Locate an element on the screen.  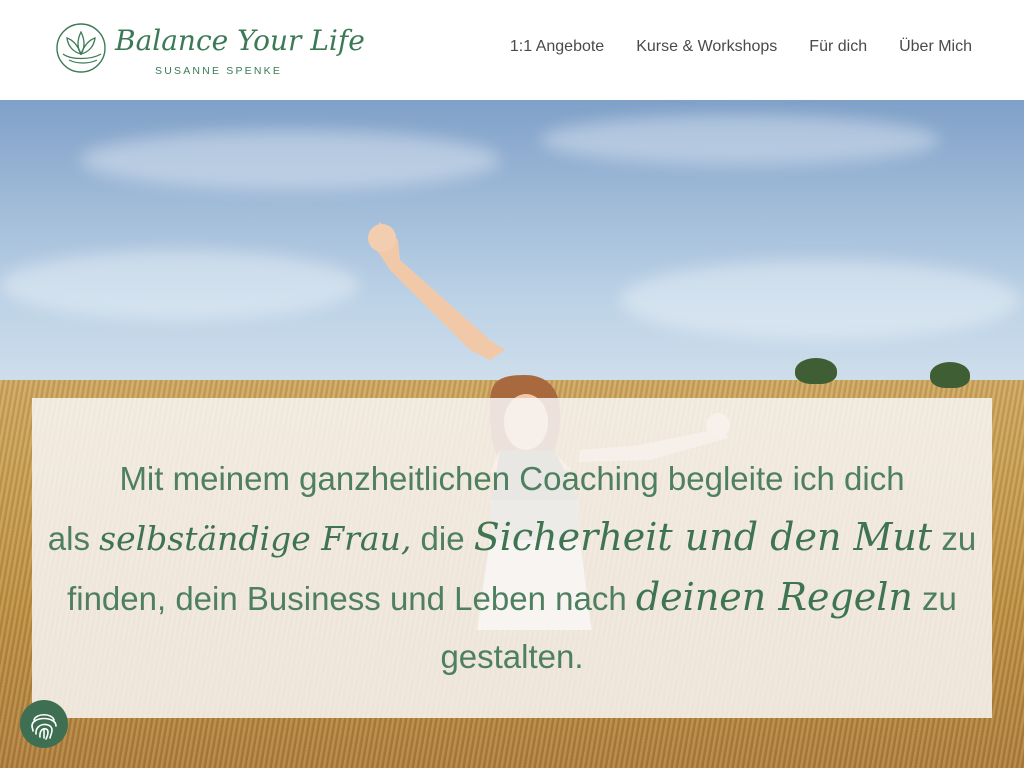
brand-logo: Balance Your Life SUSANNE SPENKE is located at coordinates (210, 50).